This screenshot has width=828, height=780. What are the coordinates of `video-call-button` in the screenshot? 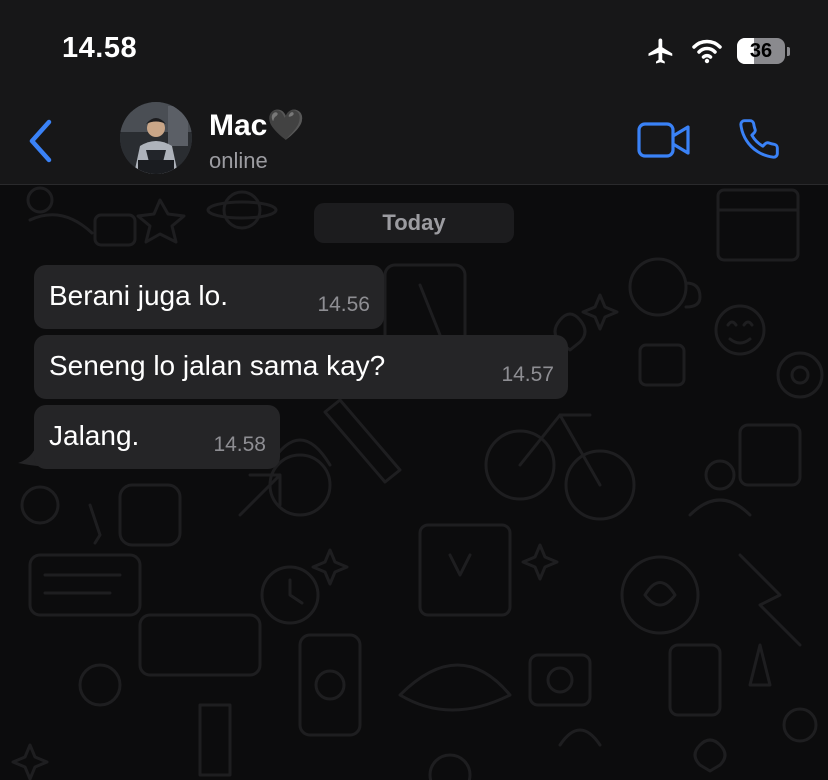 It's located at (664, 140).